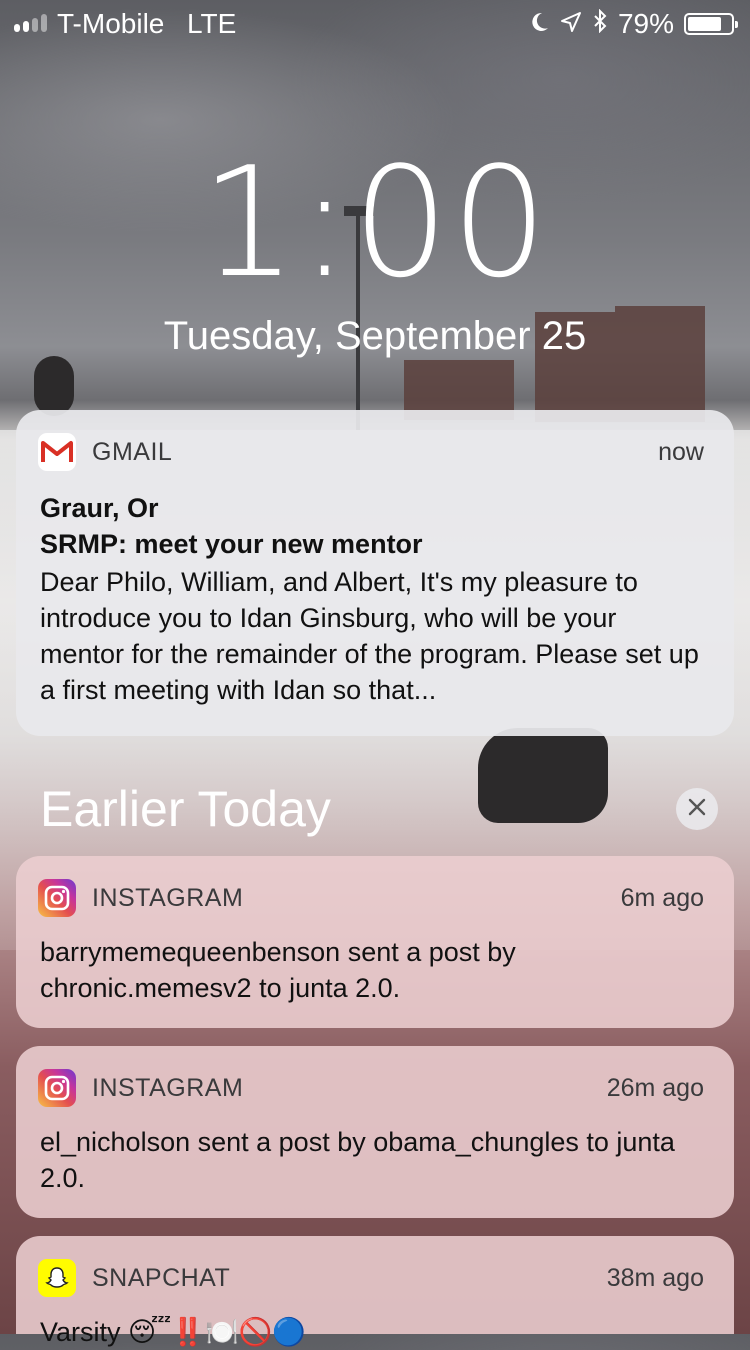  I want to click on network-type: LTE, so click(212, 23).